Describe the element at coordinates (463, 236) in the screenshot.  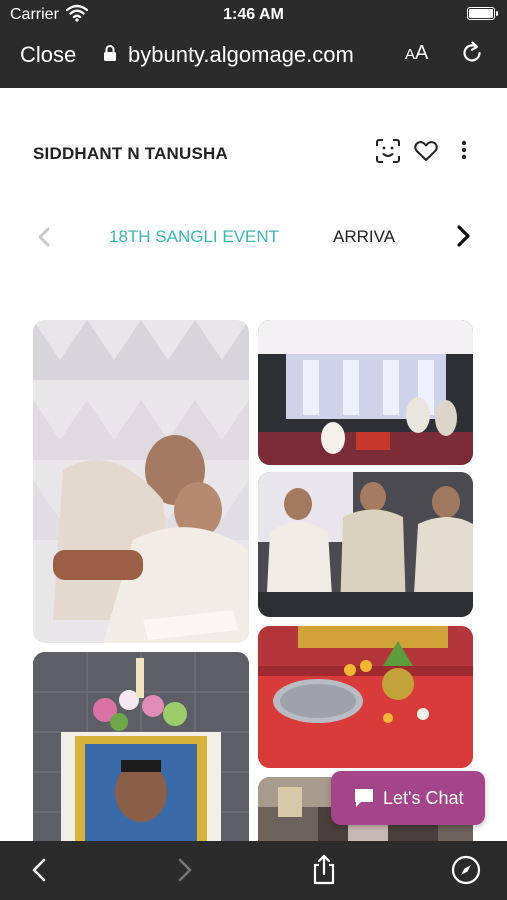
I see `tab-next-chevron-icon` at that location.